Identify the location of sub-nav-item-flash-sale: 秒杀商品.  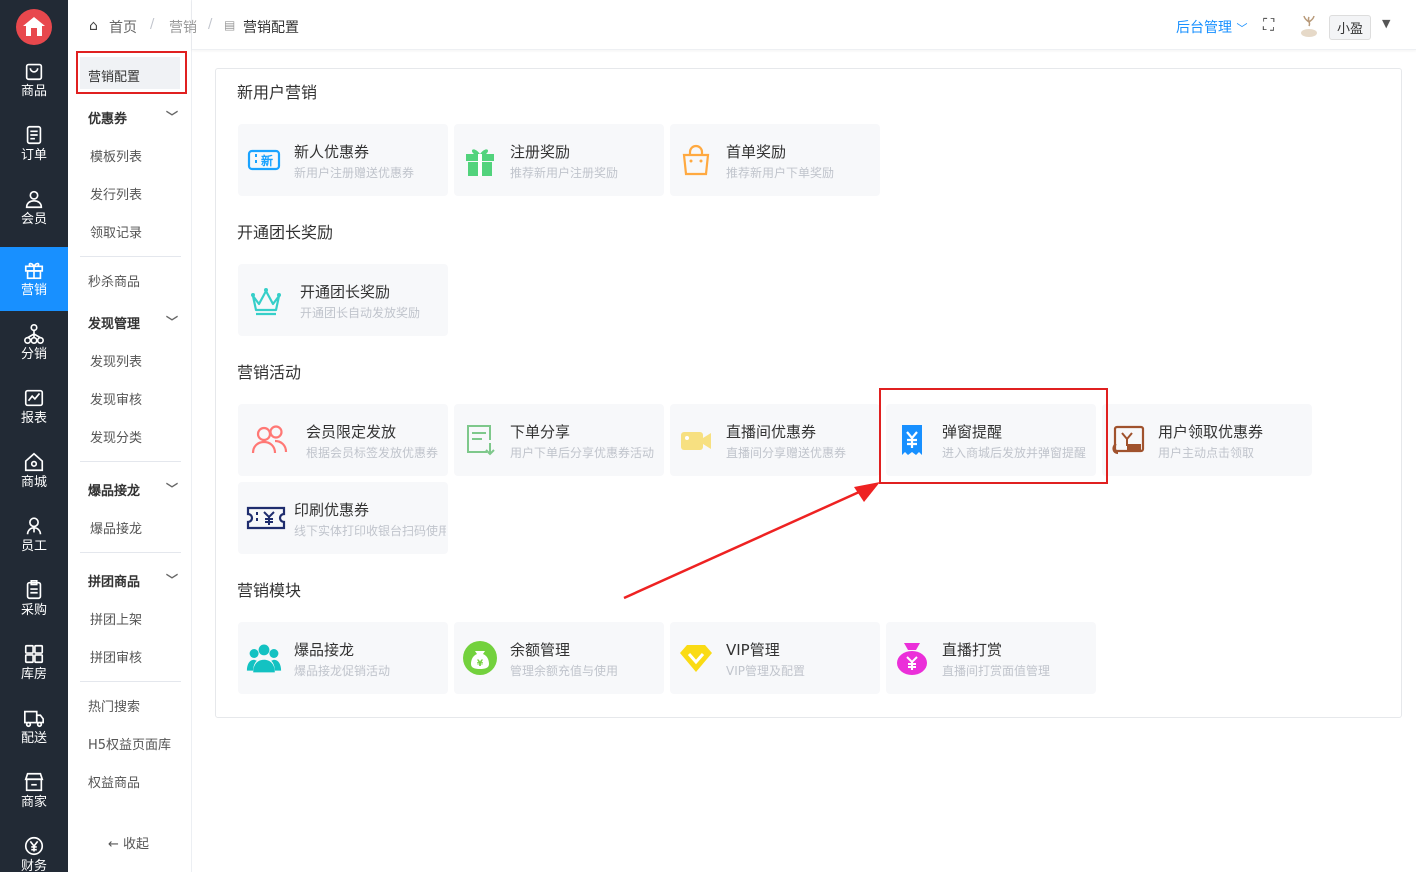
(114, 280).